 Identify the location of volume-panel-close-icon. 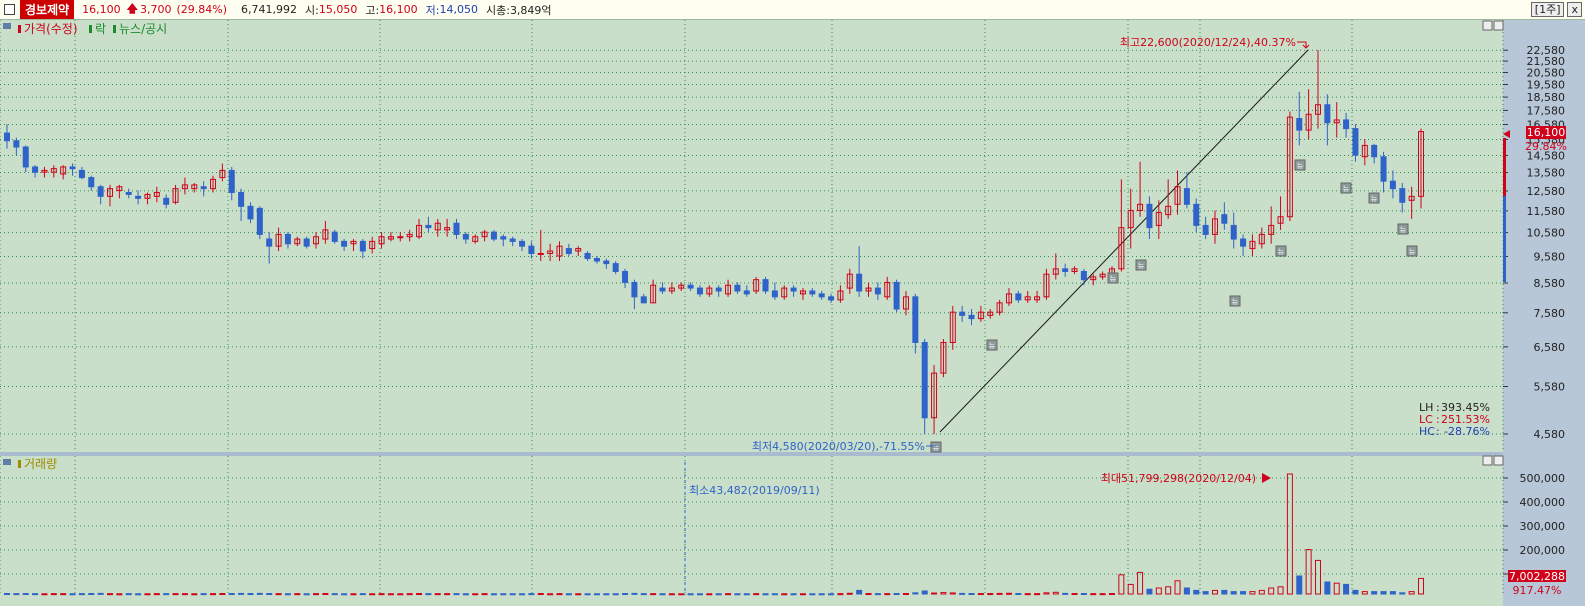
(1498, 460).